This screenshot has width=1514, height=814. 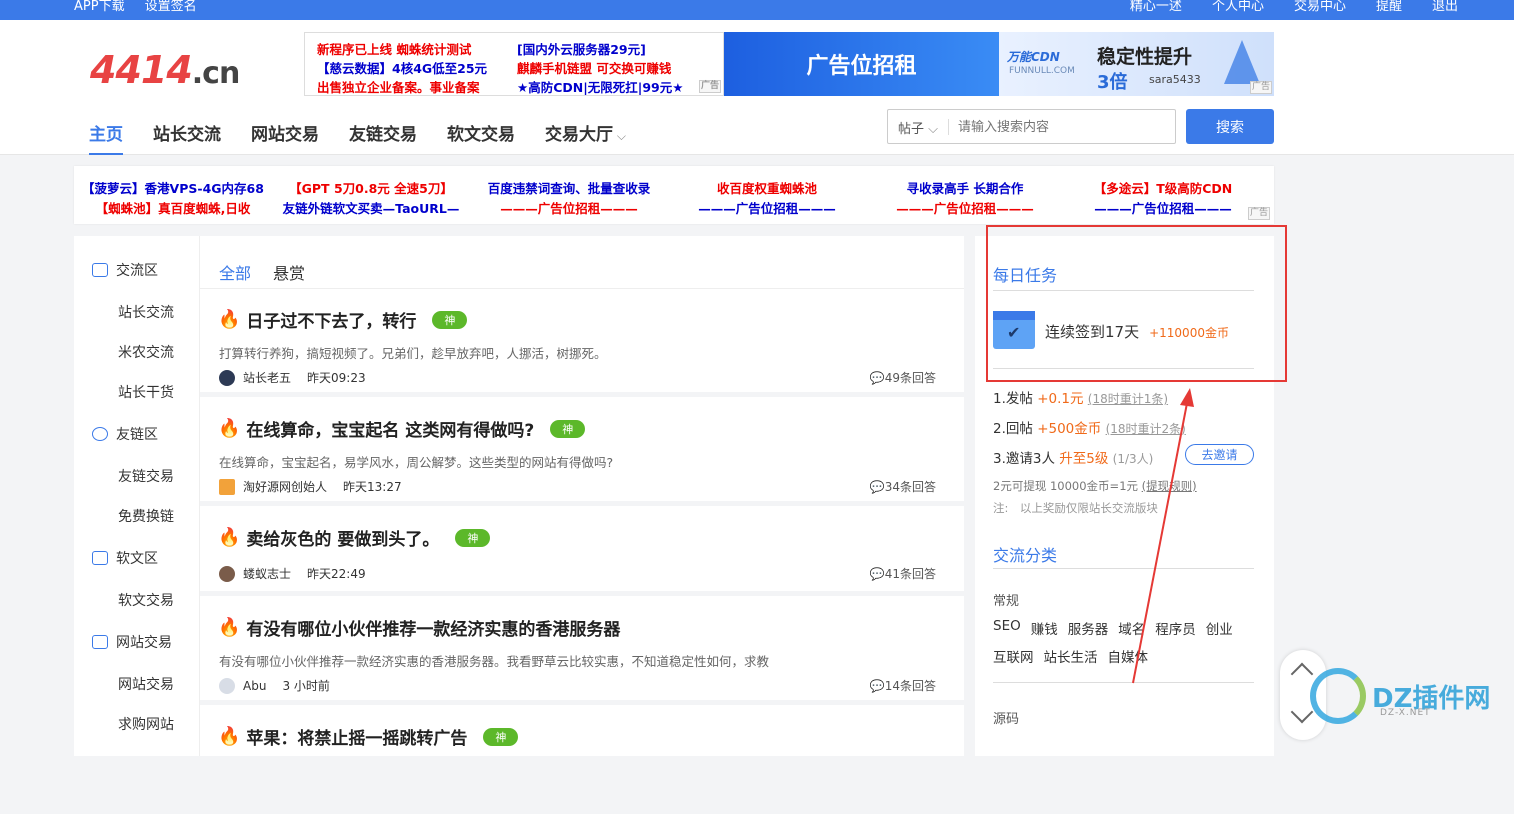 I want to click on sidebar-section-links: 友链区, so click(x=125, y=434).